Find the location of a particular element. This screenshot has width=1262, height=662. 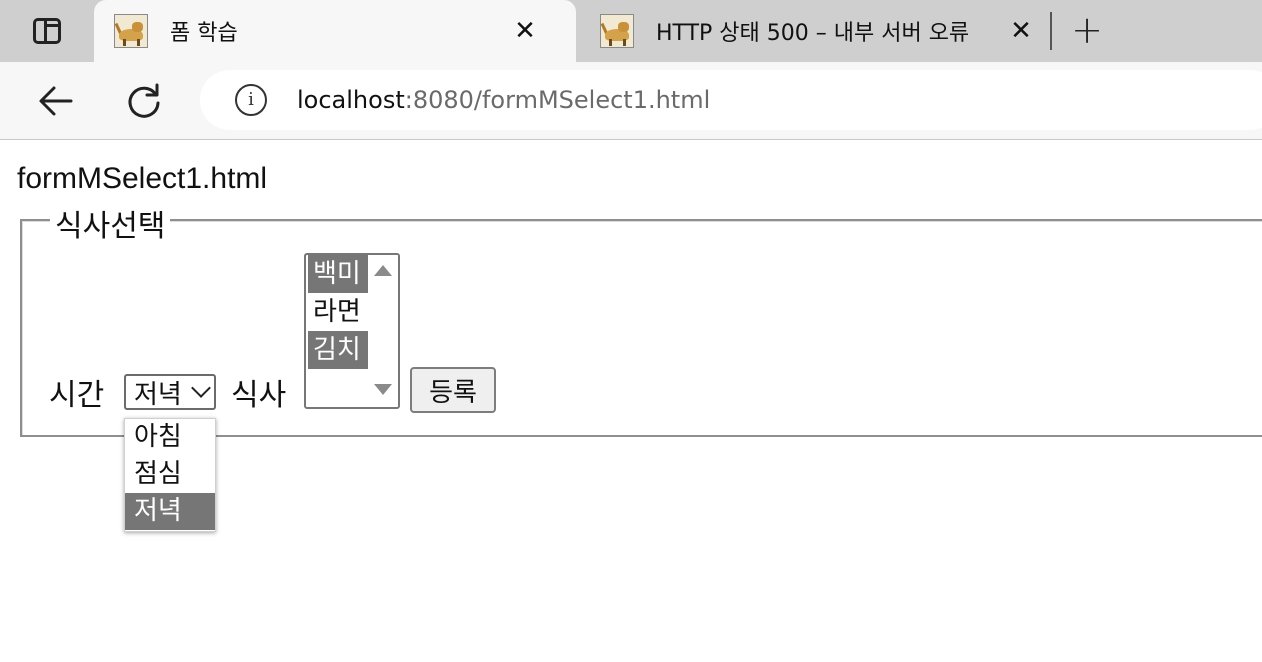

url-path: :8080/formMSelect1.html is located at coordinates (557, 100).